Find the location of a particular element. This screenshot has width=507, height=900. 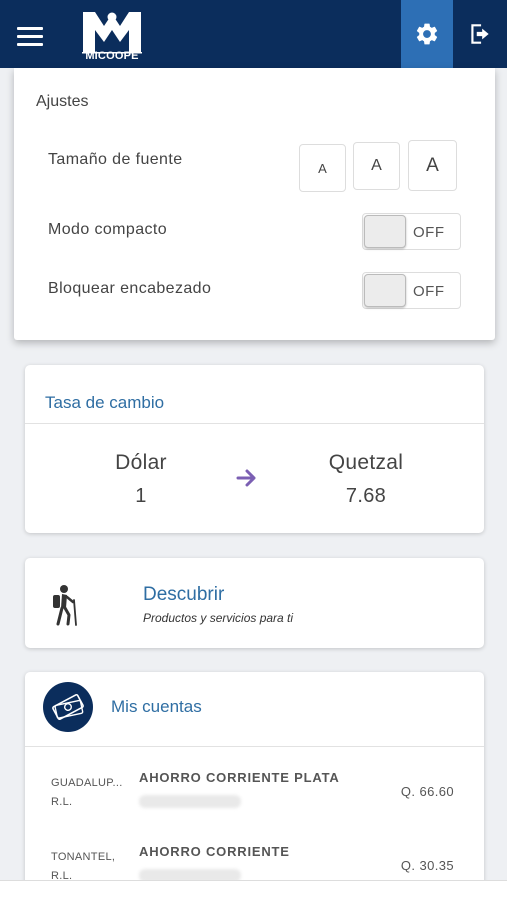

app-header: MICOOPE is located at coordinates (253, 34).